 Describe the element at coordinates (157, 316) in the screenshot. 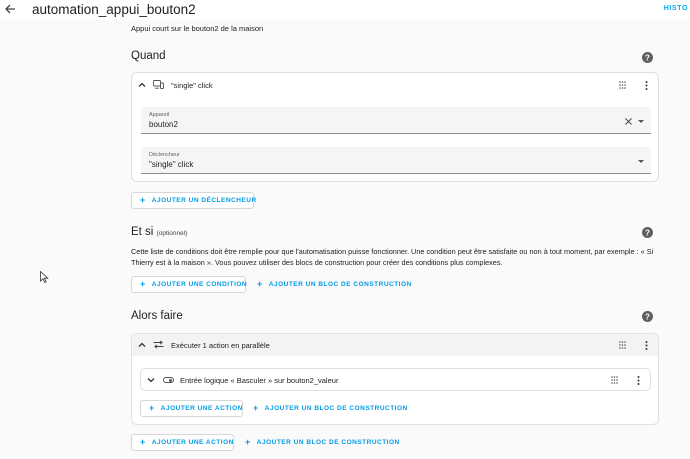

I see `actions-section-title: Alors faire` at that location.